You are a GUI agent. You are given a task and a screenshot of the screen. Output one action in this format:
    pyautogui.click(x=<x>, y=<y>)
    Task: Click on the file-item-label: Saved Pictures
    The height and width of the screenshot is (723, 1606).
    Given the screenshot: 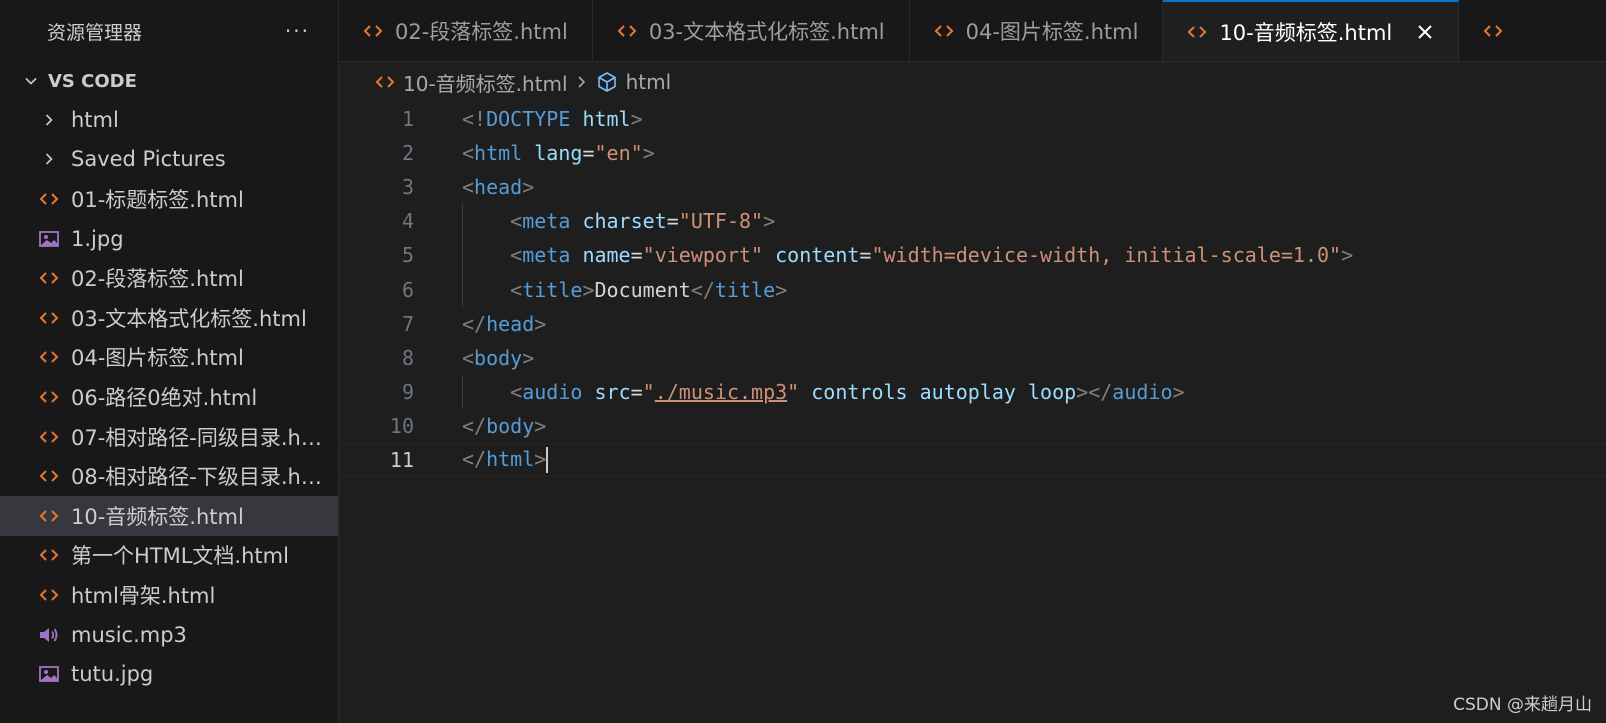 What is the action you would take?
    pyautogui.click(x=148, y=159)
    